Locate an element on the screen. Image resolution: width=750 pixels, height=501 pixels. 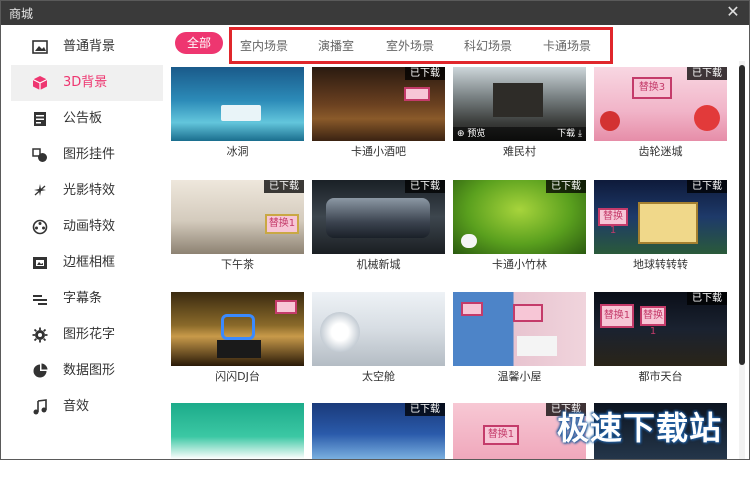
film-reel-icon is located at coordinates (40, 227).